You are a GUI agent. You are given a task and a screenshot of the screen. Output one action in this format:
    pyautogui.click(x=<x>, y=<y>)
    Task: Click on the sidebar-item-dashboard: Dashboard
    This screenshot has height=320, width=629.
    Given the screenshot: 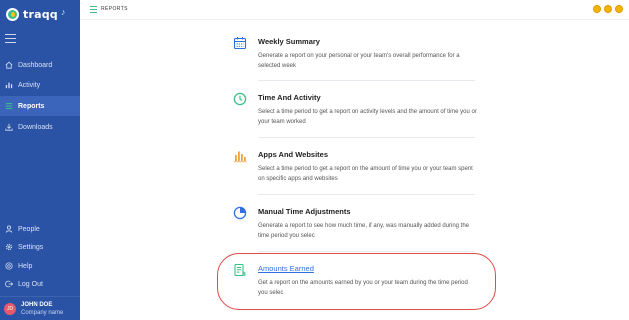 What is the action you would take?
    pyautogui.click(x=40, y=65)
    